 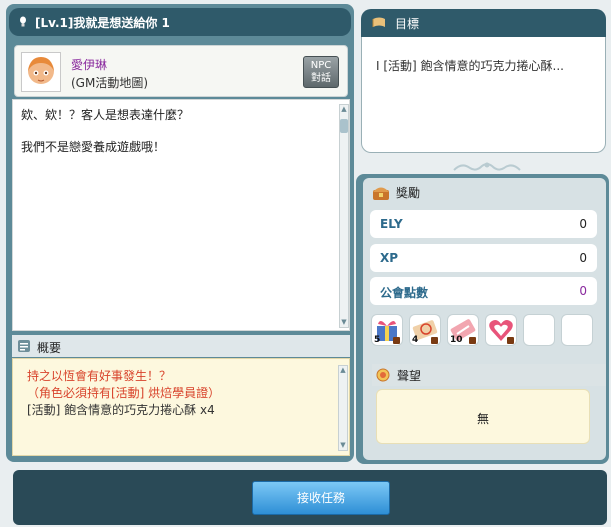 What do you see at coordinates (377, 340) in the screenshot?
I see `item-count: 5` at bounding box center [377, 340].